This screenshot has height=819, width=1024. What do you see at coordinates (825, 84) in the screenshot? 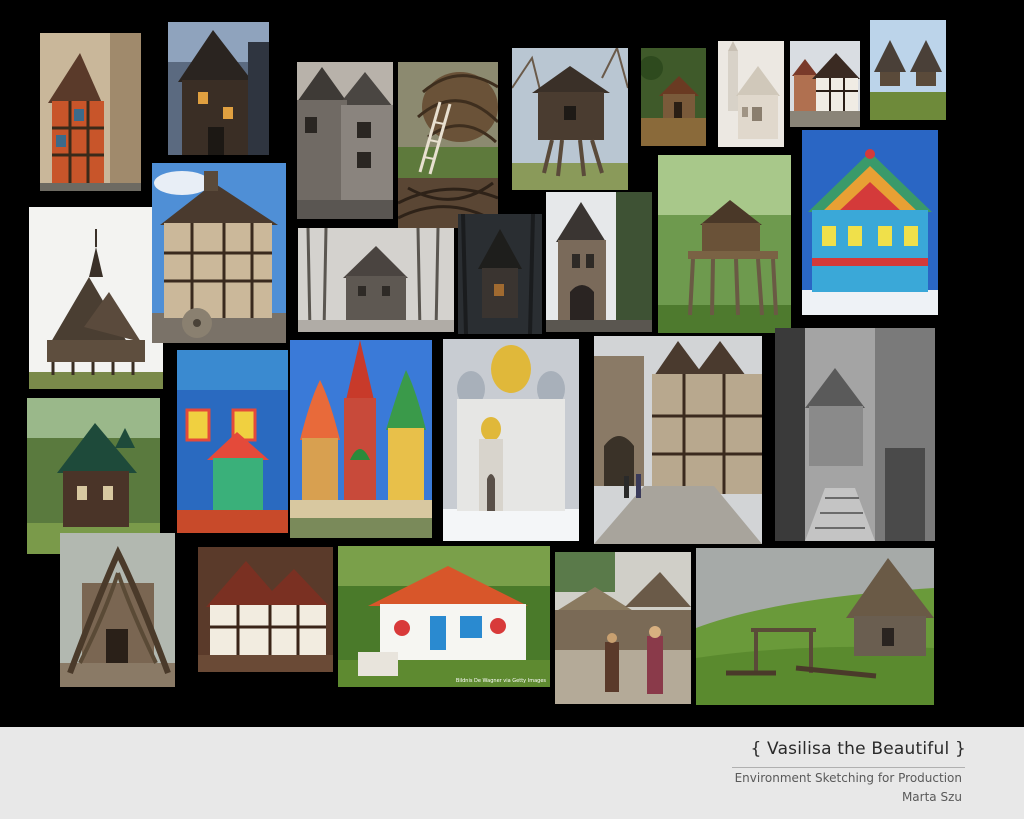
I see `photo-half-timbered-village-house` at bounding box center [825, 84].